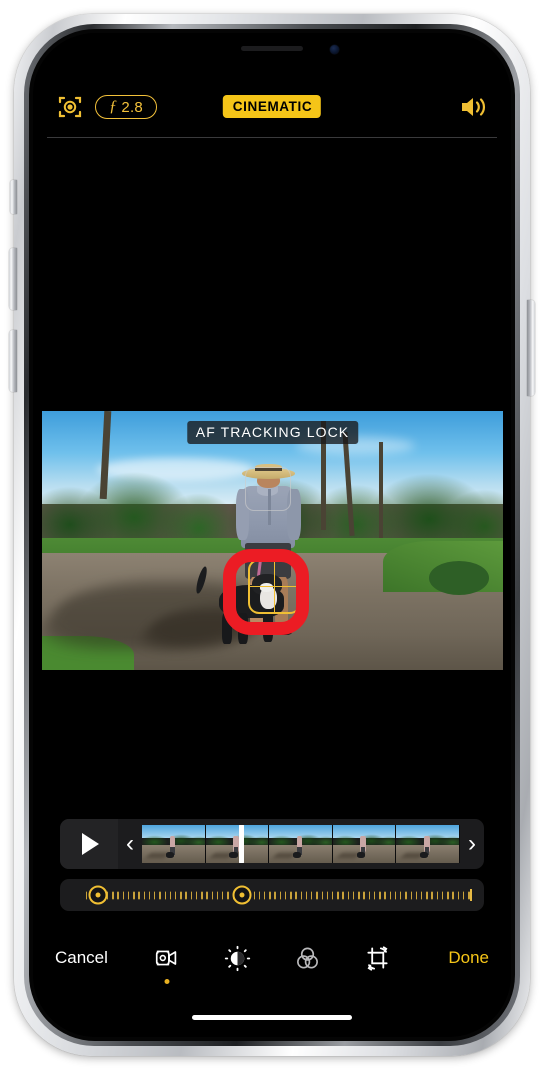 This screenshot has width=544, height=1080. What do you see at coordinates (472, 844) in the screenshot?
I see `trim-handle-right: ›` at bounding box center [472, 844].